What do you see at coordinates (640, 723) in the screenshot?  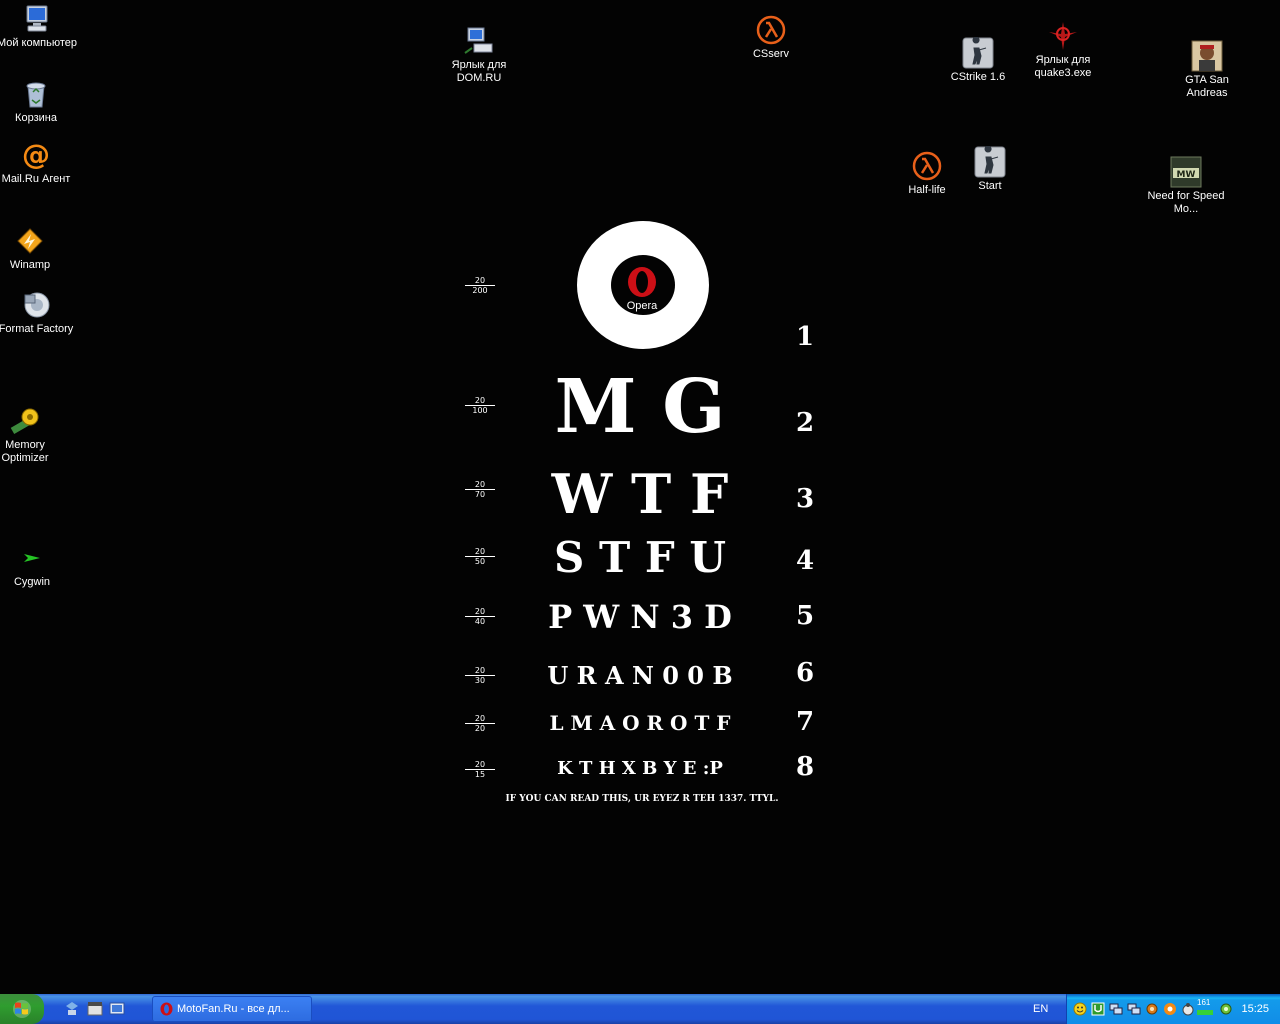 I see `chart-row-7: L M A O R O T F` at bounding box center [640, 723].